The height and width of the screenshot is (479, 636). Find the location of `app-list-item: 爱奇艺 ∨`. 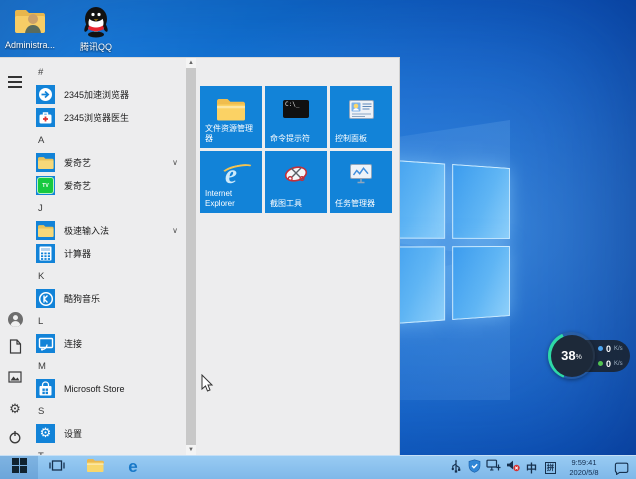

app-list-item: 爱奇艺 ∨ is located at coordinates (93, 162).